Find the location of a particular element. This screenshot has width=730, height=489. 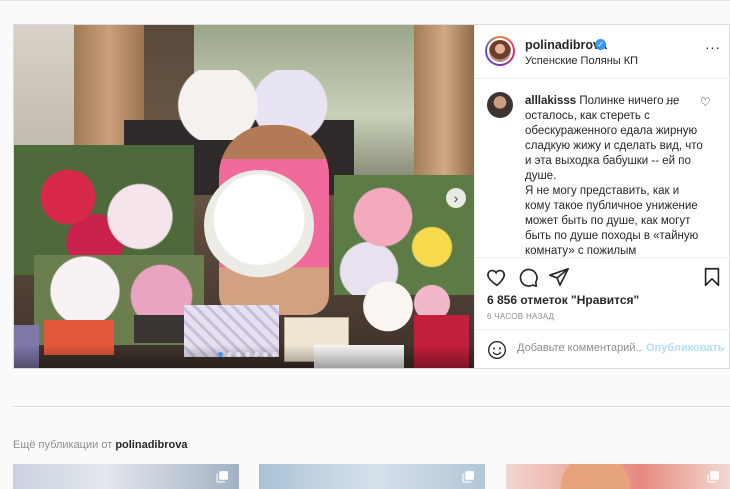

comment-more-icon: ··· is located at coordinates (671, 103).